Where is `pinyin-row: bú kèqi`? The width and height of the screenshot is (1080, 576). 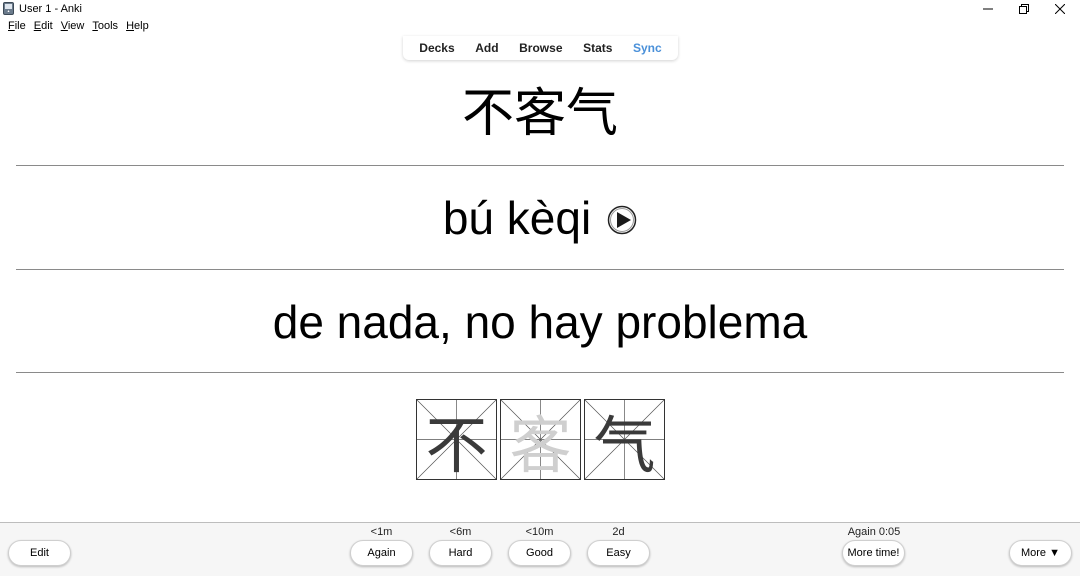
pinyin-row: bú kèqi is located at coordinates (540, 218).